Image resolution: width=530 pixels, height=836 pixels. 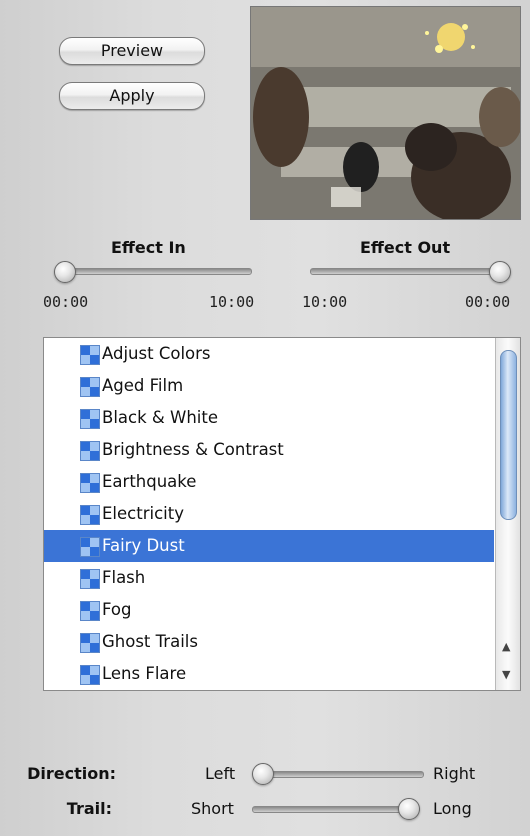 What do you see at coordinates (408, 271) in the screenshot?
I see `effect-out-slider-track` at bounding box center [408, 271].